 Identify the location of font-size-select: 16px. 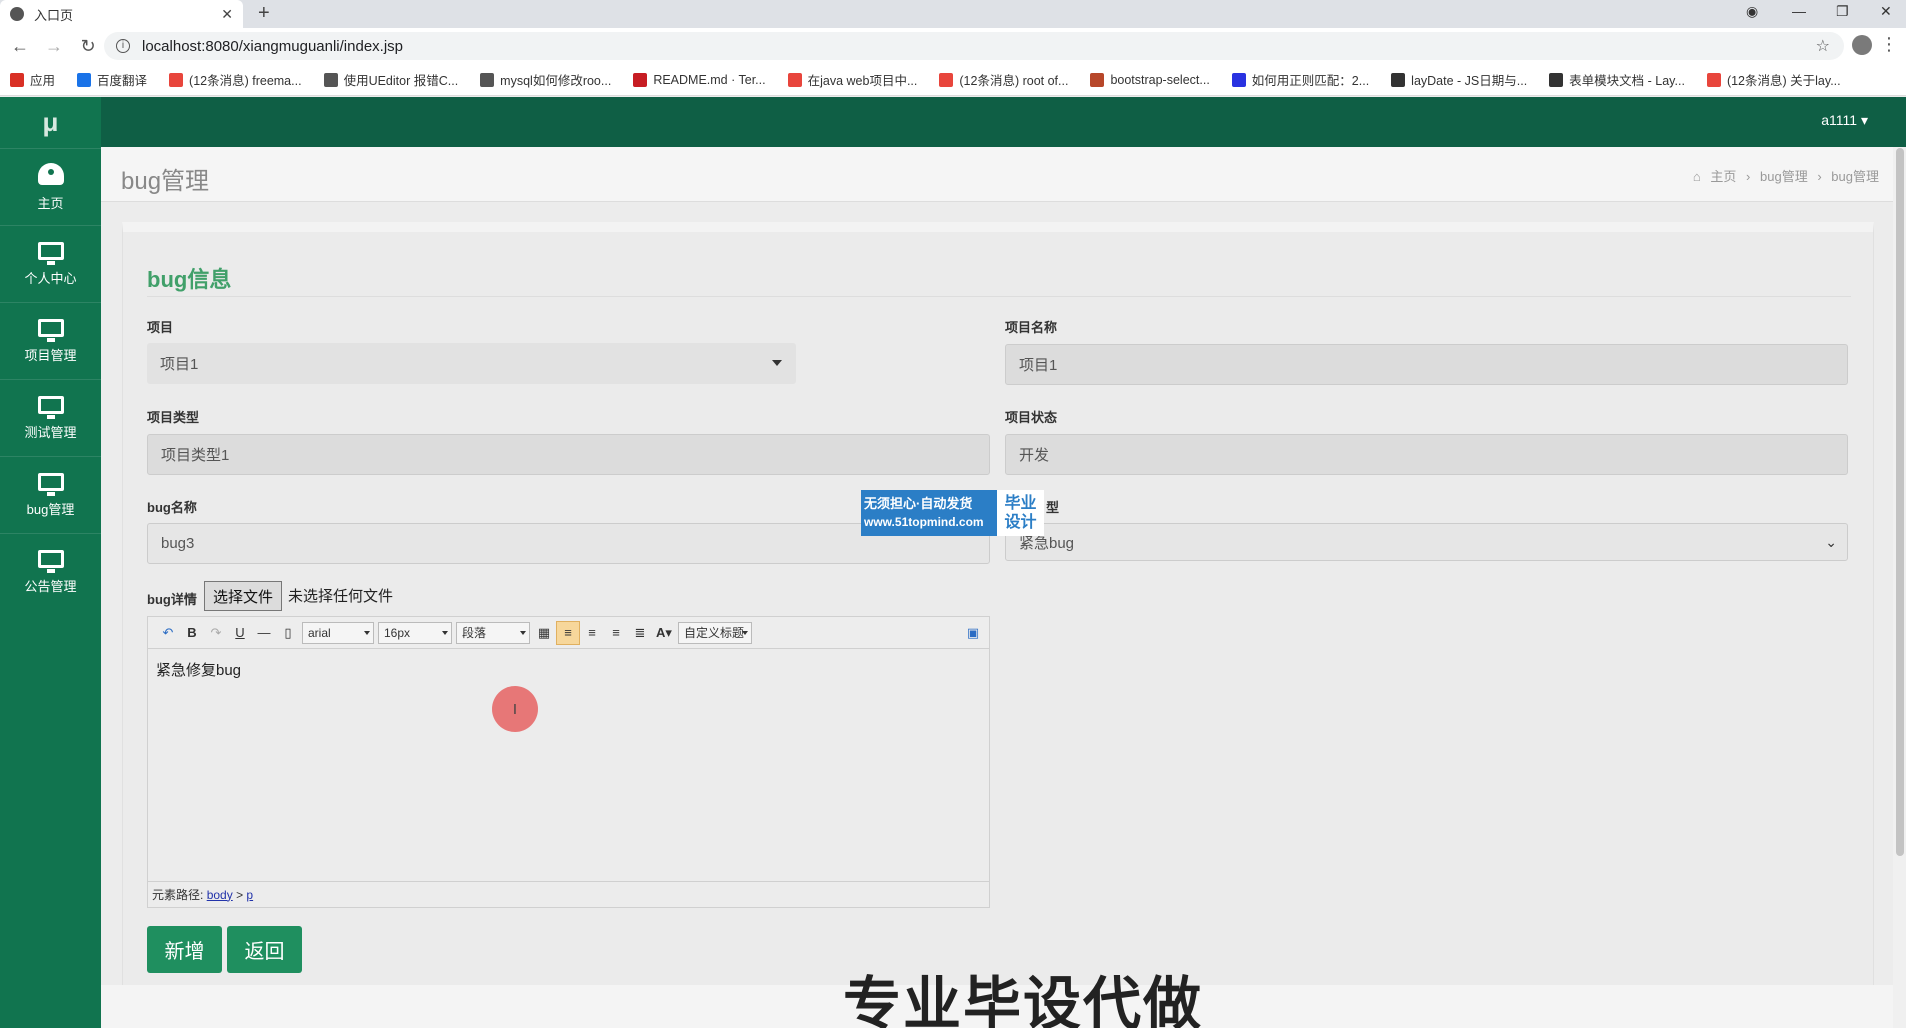
(415, 632).